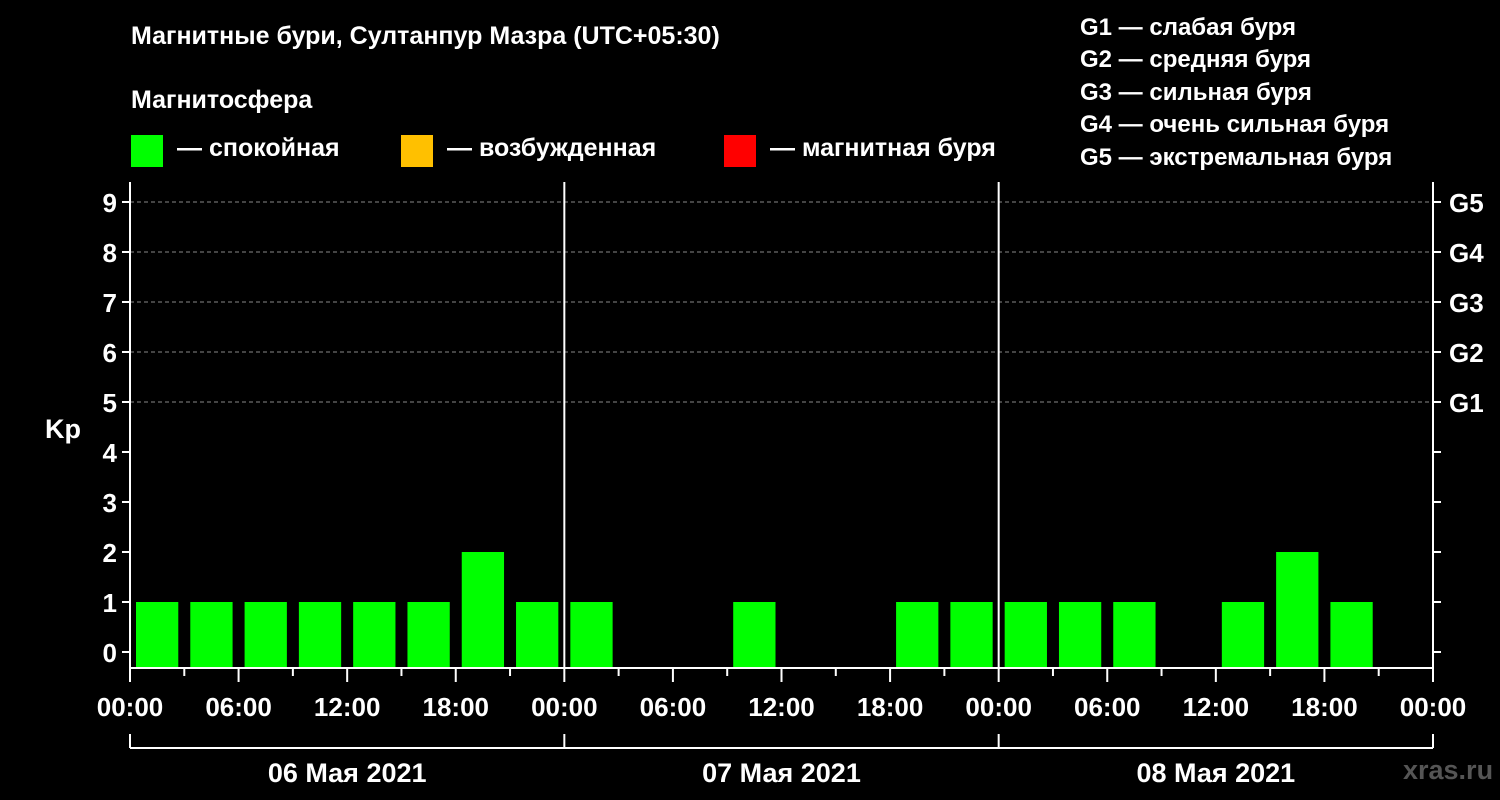 Image resolution: width=1500 pixels, height=800 pixels. Describe the element at coordinates (110, 353) in the screenshot. I see `y-tick-label: 6` at that location.